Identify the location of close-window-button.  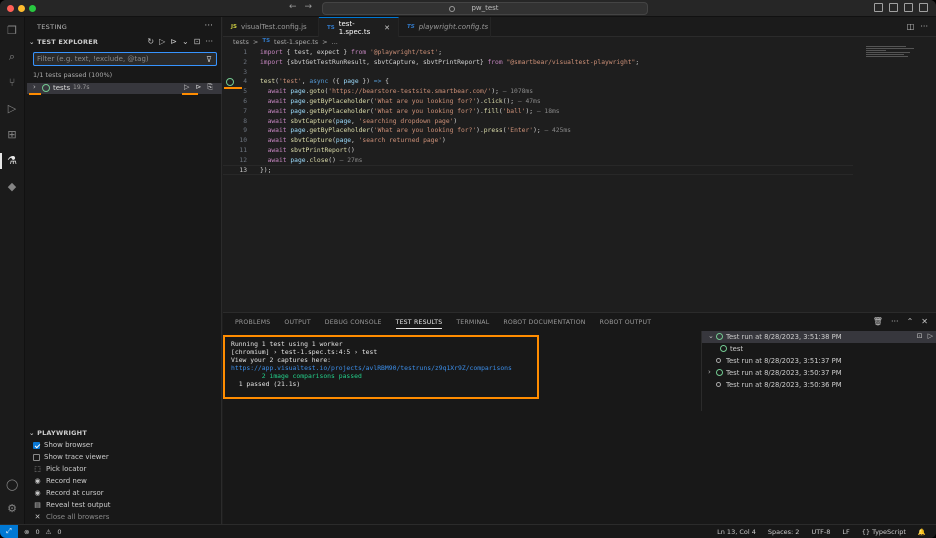
(10, 8).